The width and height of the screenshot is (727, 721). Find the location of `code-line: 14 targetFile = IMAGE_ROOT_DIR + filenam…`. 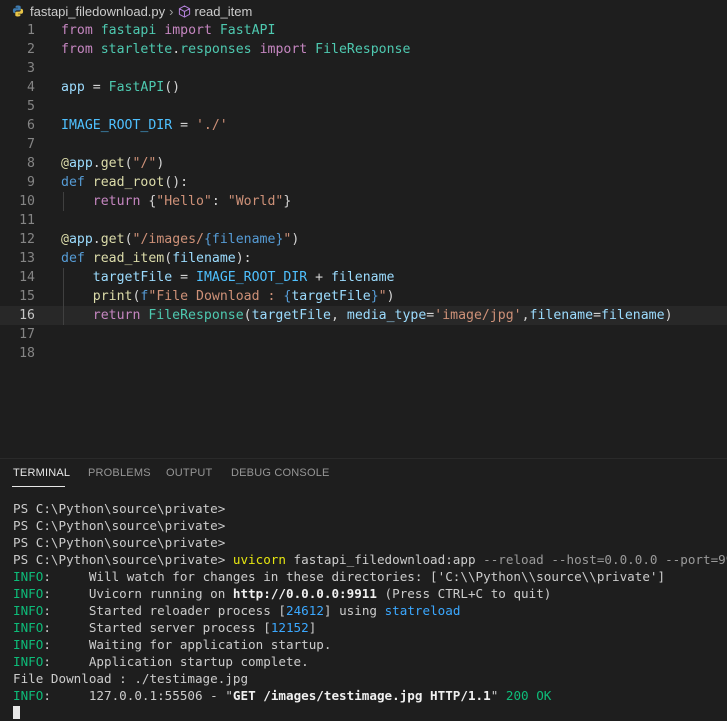

code-line: 14 targetFile = IMAGE_ROOT_DIR + filenam… is located at coordinates (363, 277).